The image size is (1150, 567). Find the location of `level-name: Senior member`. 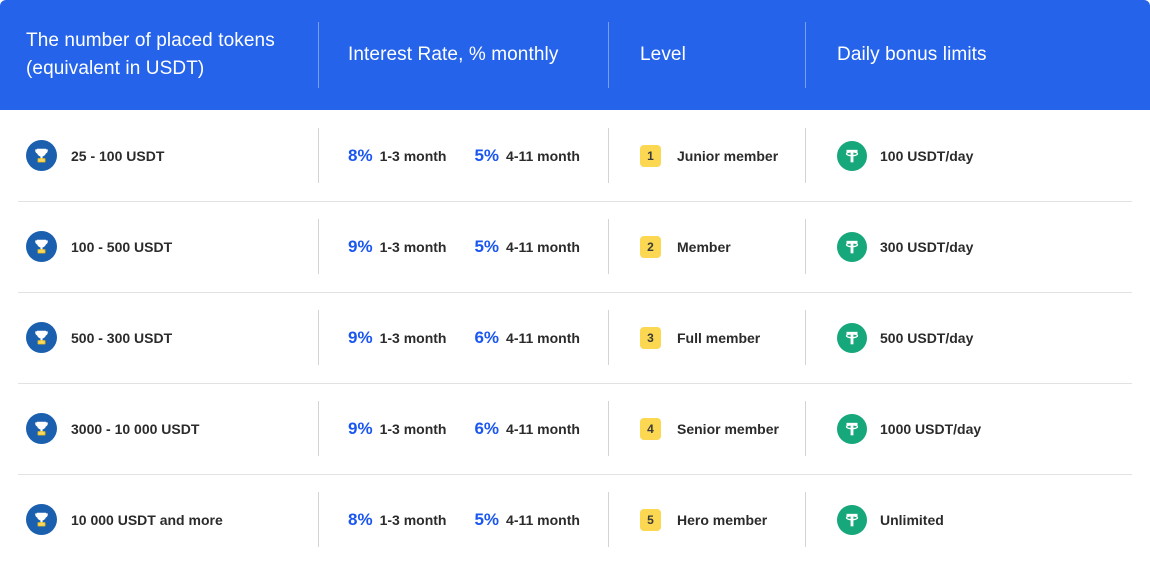

level-name: Senior member is located at coordinates (728, 428).